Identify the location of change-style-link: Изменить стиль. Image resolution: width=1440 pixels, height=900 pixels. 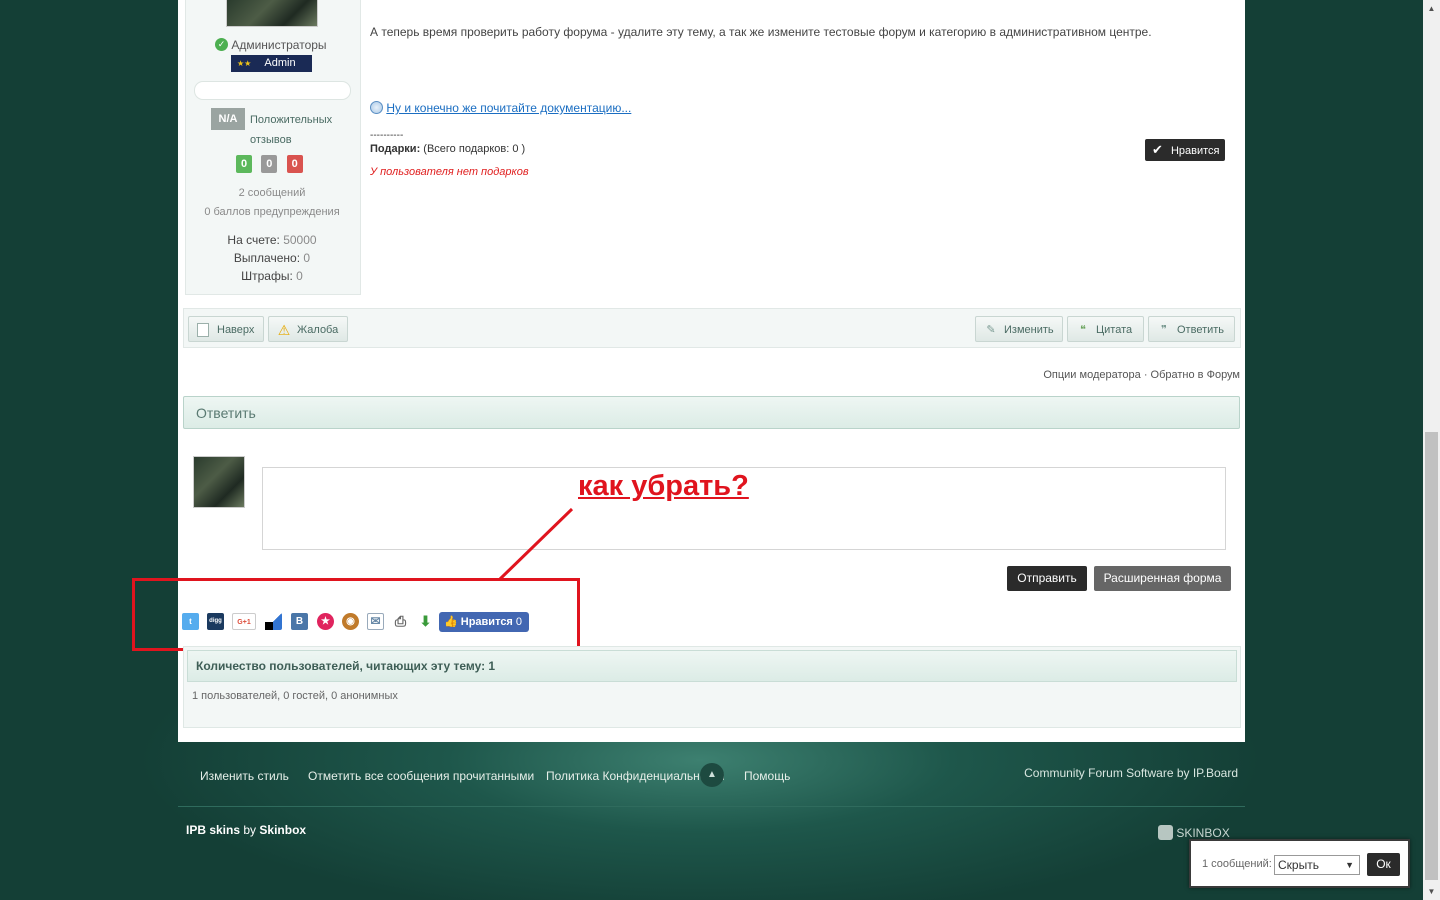
(244, 776).